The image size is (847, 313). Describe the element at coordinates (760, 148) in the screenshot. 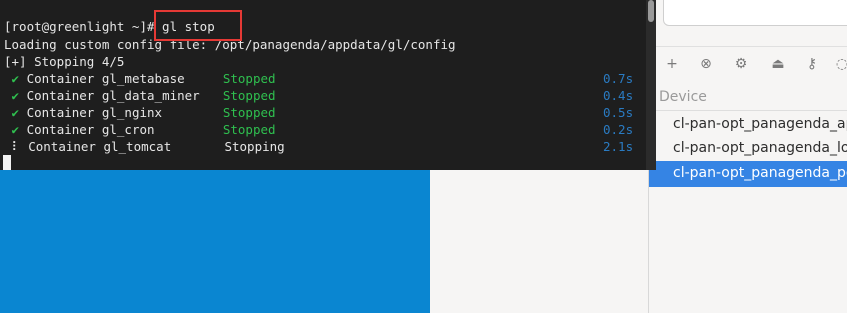

I see `device-label: cl-pan-opt_panagenda_log` at that location.